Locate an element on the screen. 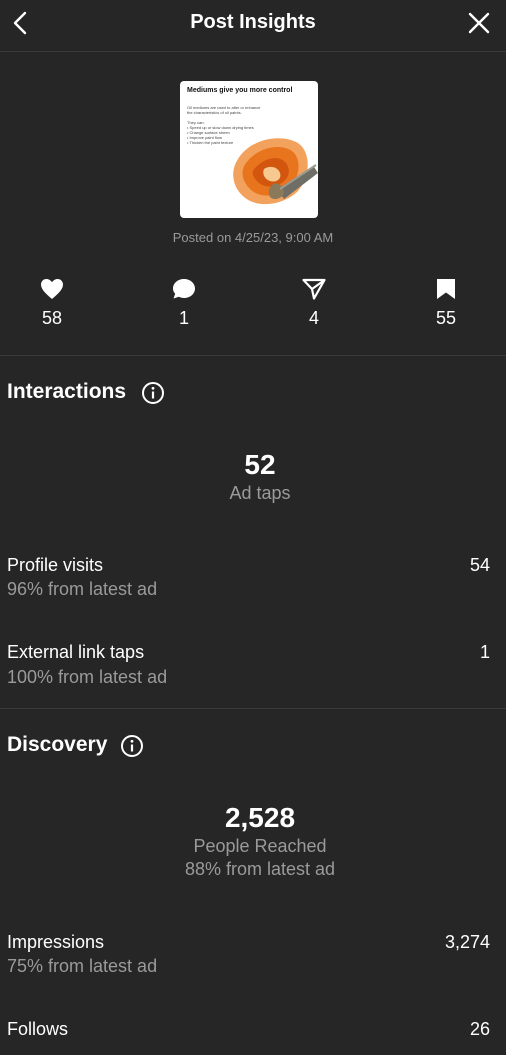  discovery-info-icon is located at coordinates (132, 746).